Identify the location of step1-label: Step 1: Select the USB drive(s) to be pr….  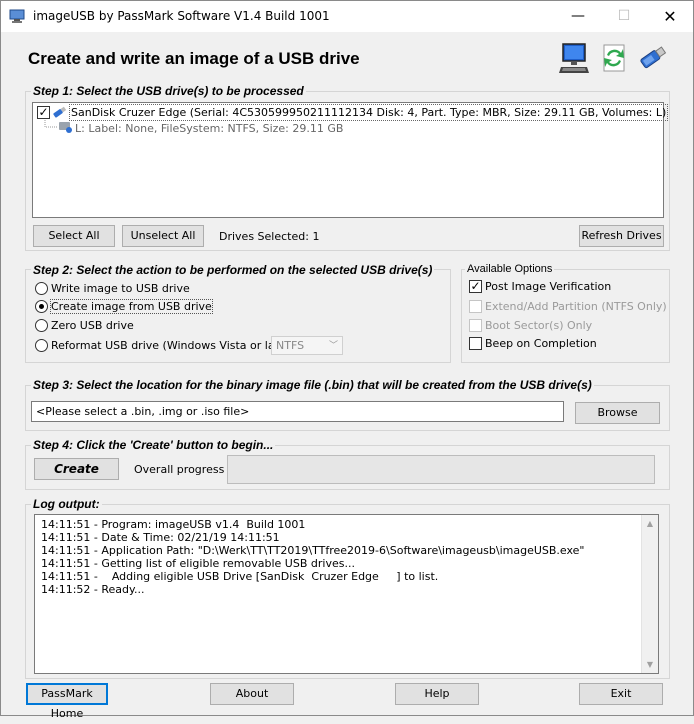
(168, 91).